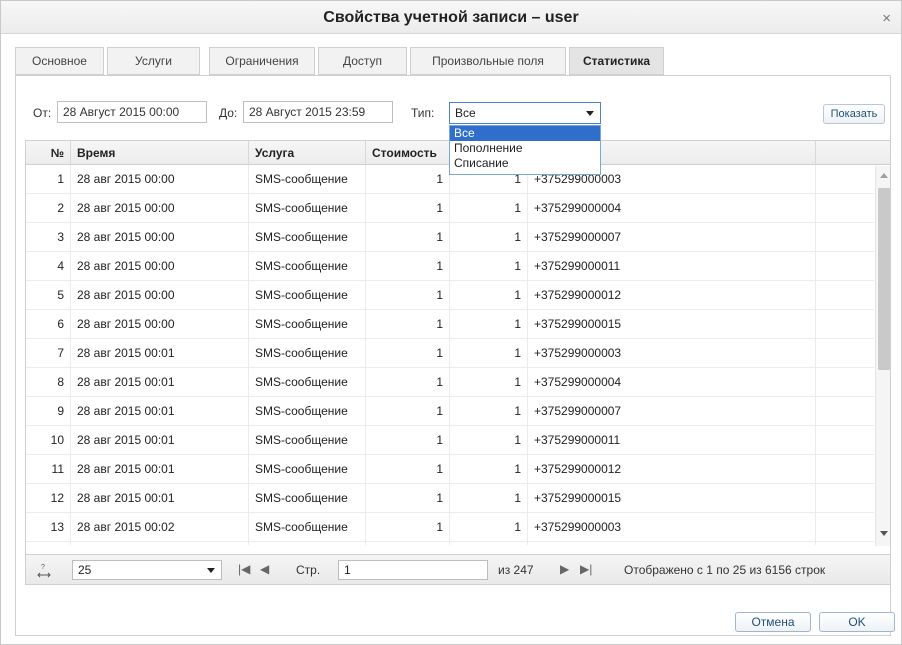 The width and height of the screenshot is (902, 645). I want to click on from-date-field: 28 Август 2015 00:00, so click(132, 112).